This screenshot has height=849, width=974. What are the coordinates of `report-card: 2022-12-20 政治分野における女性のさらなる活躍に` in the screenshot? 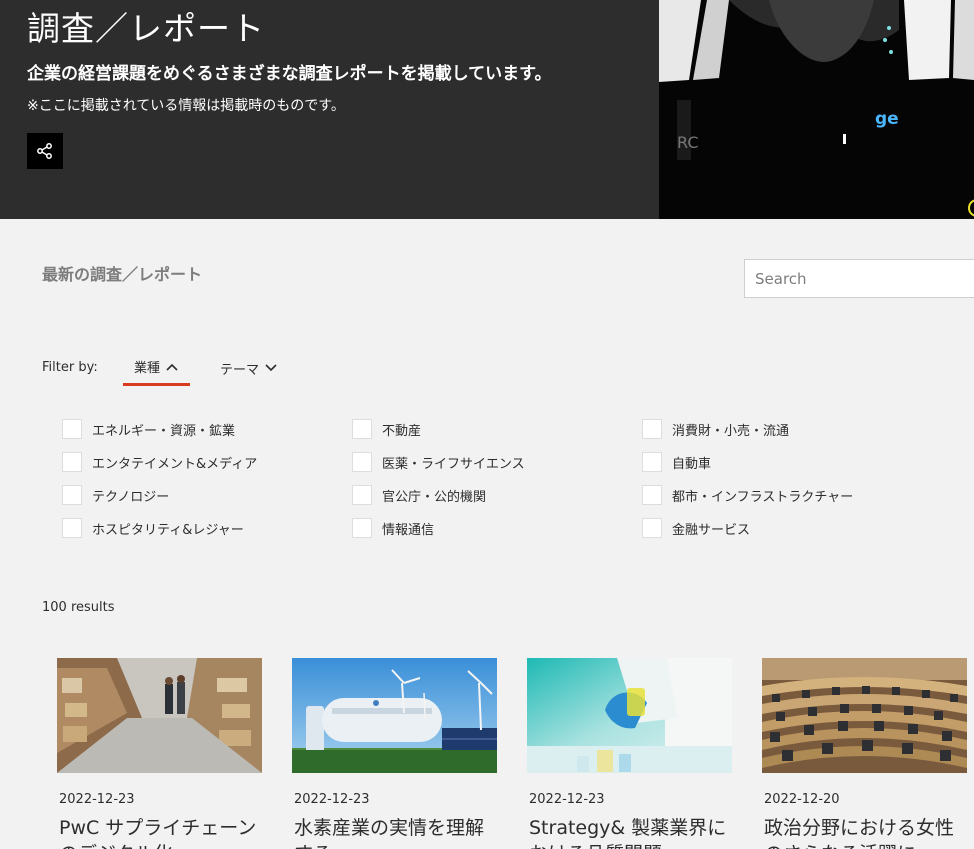 It's located at (864, 753).